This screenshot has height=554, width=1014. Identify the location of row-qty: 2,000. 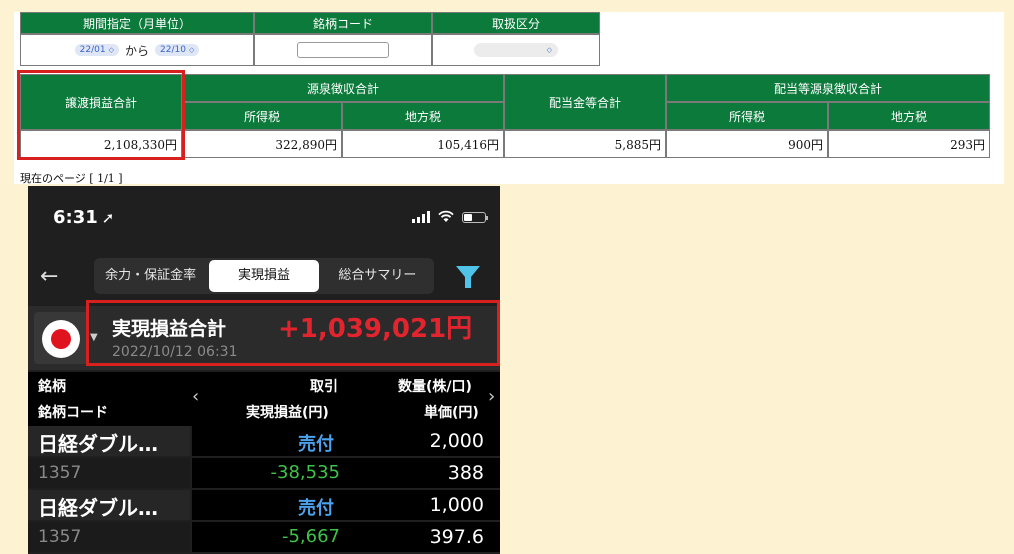
(456, 441).